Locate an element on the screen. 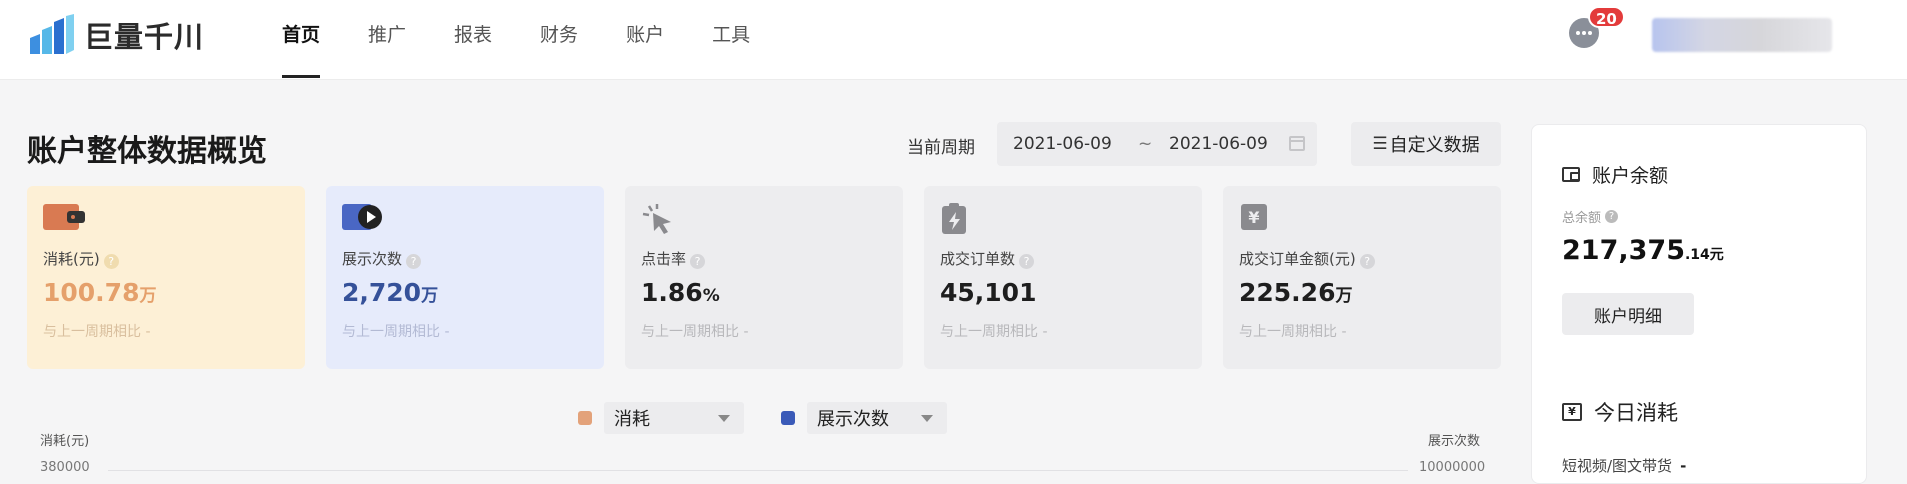 The width and height of the screenshot is (1907, 484). play-icon is located at coordinates (362, 217).